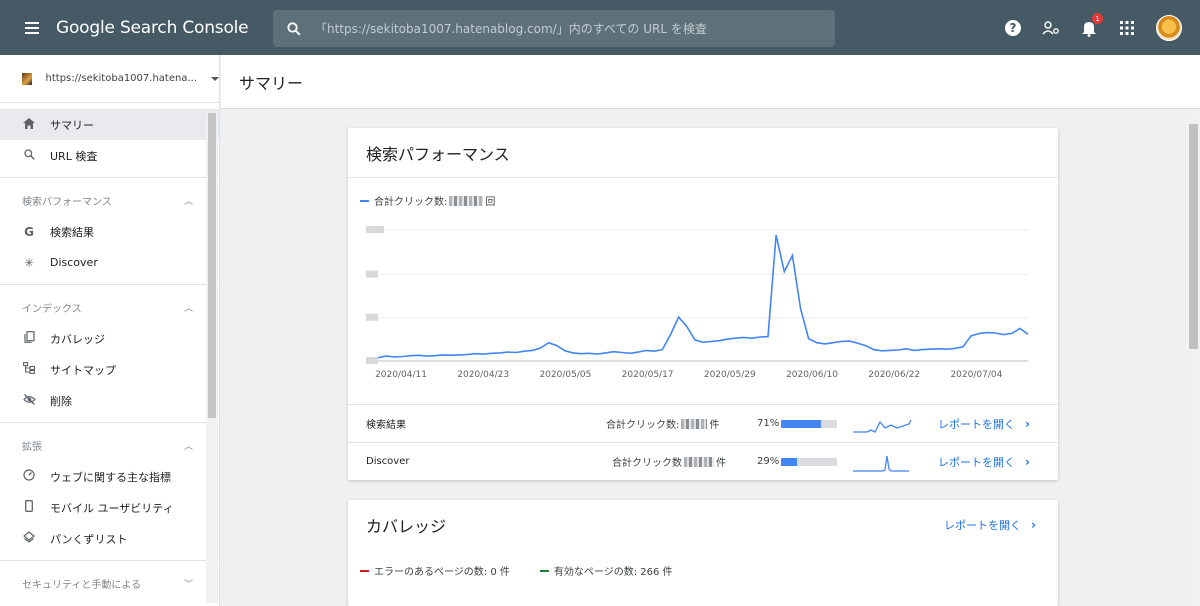  What do you see at coordinates (694, 423) in the screenshot?
I see `redacted-value` at bounding box center [694, 423].